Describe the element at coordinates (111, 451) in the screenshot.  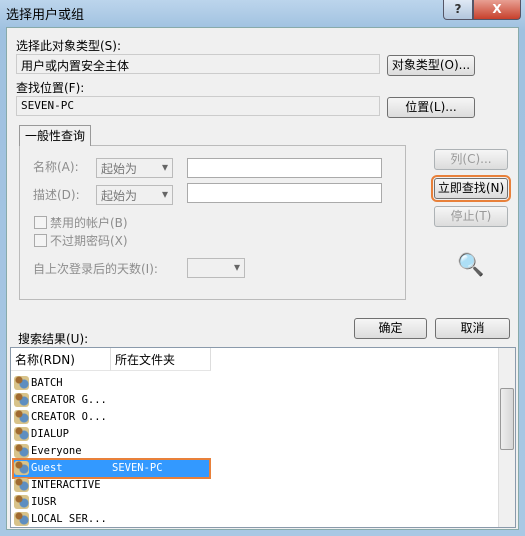
I see `list-item: Everyone` at that location.